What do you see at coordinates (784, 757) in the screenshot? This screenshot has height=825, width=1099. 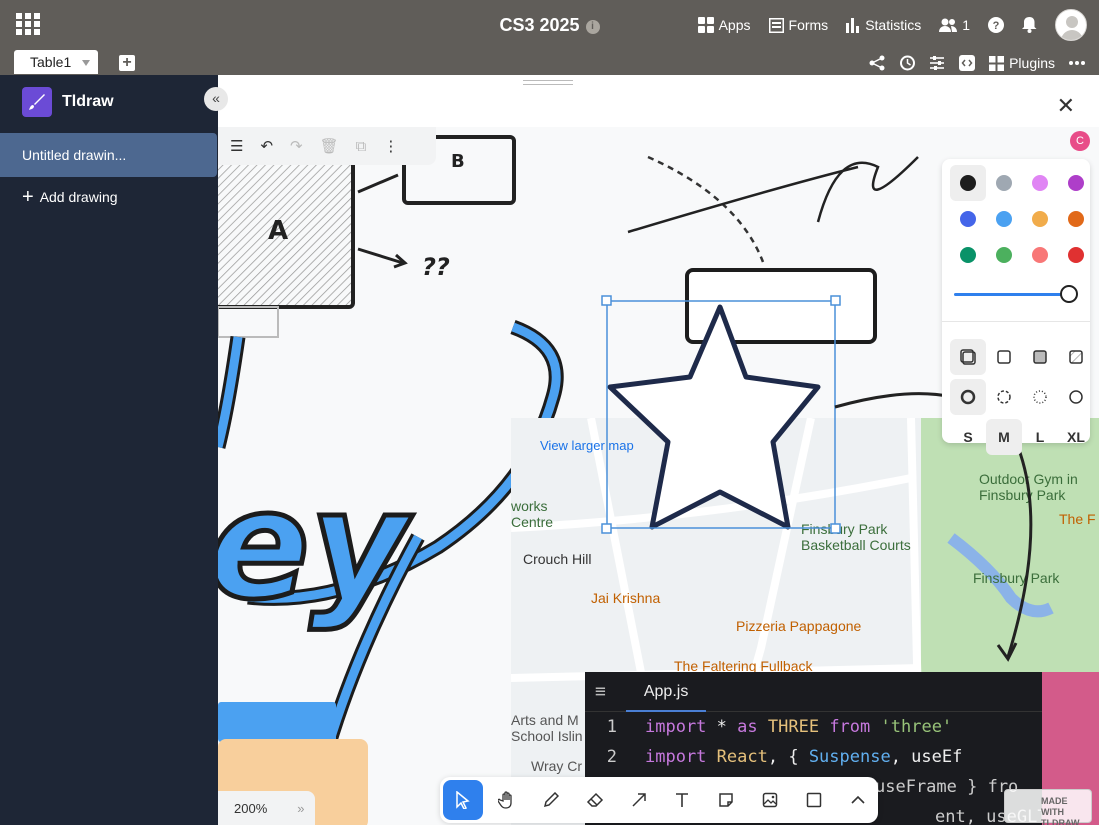 I see `code-line: 2 import React, { Suspense, useEf` at bounding box center [784, 757].